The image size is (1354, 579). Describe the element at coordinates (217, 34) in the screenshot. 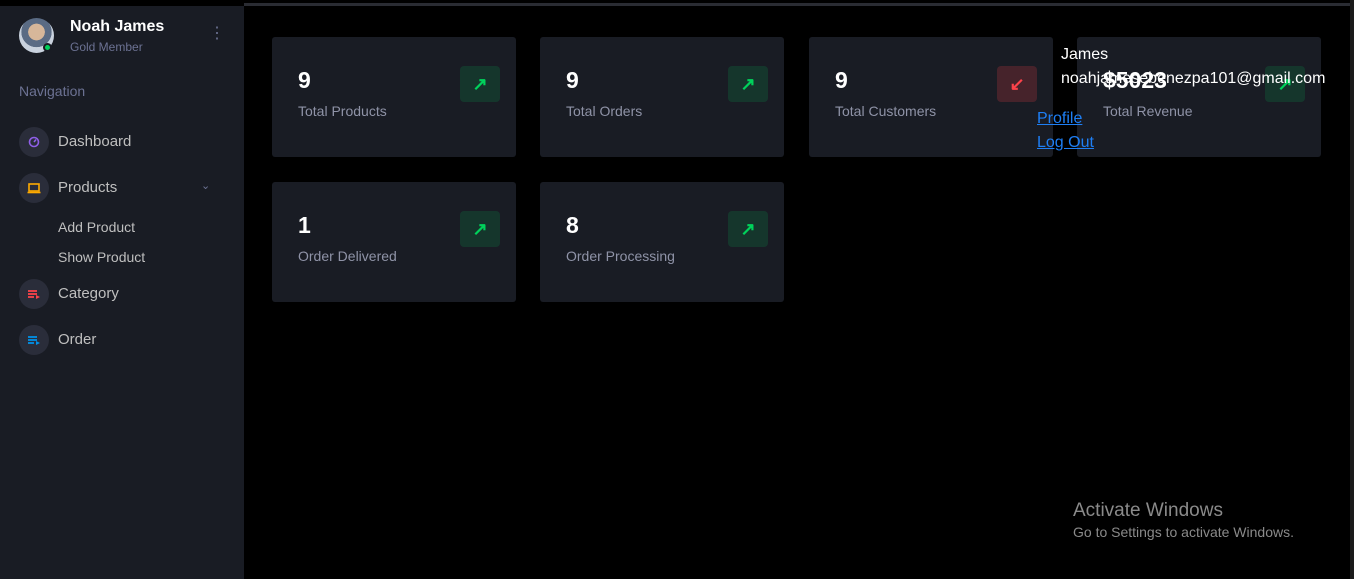

I see `more-options-icon: ⋮` at that location.